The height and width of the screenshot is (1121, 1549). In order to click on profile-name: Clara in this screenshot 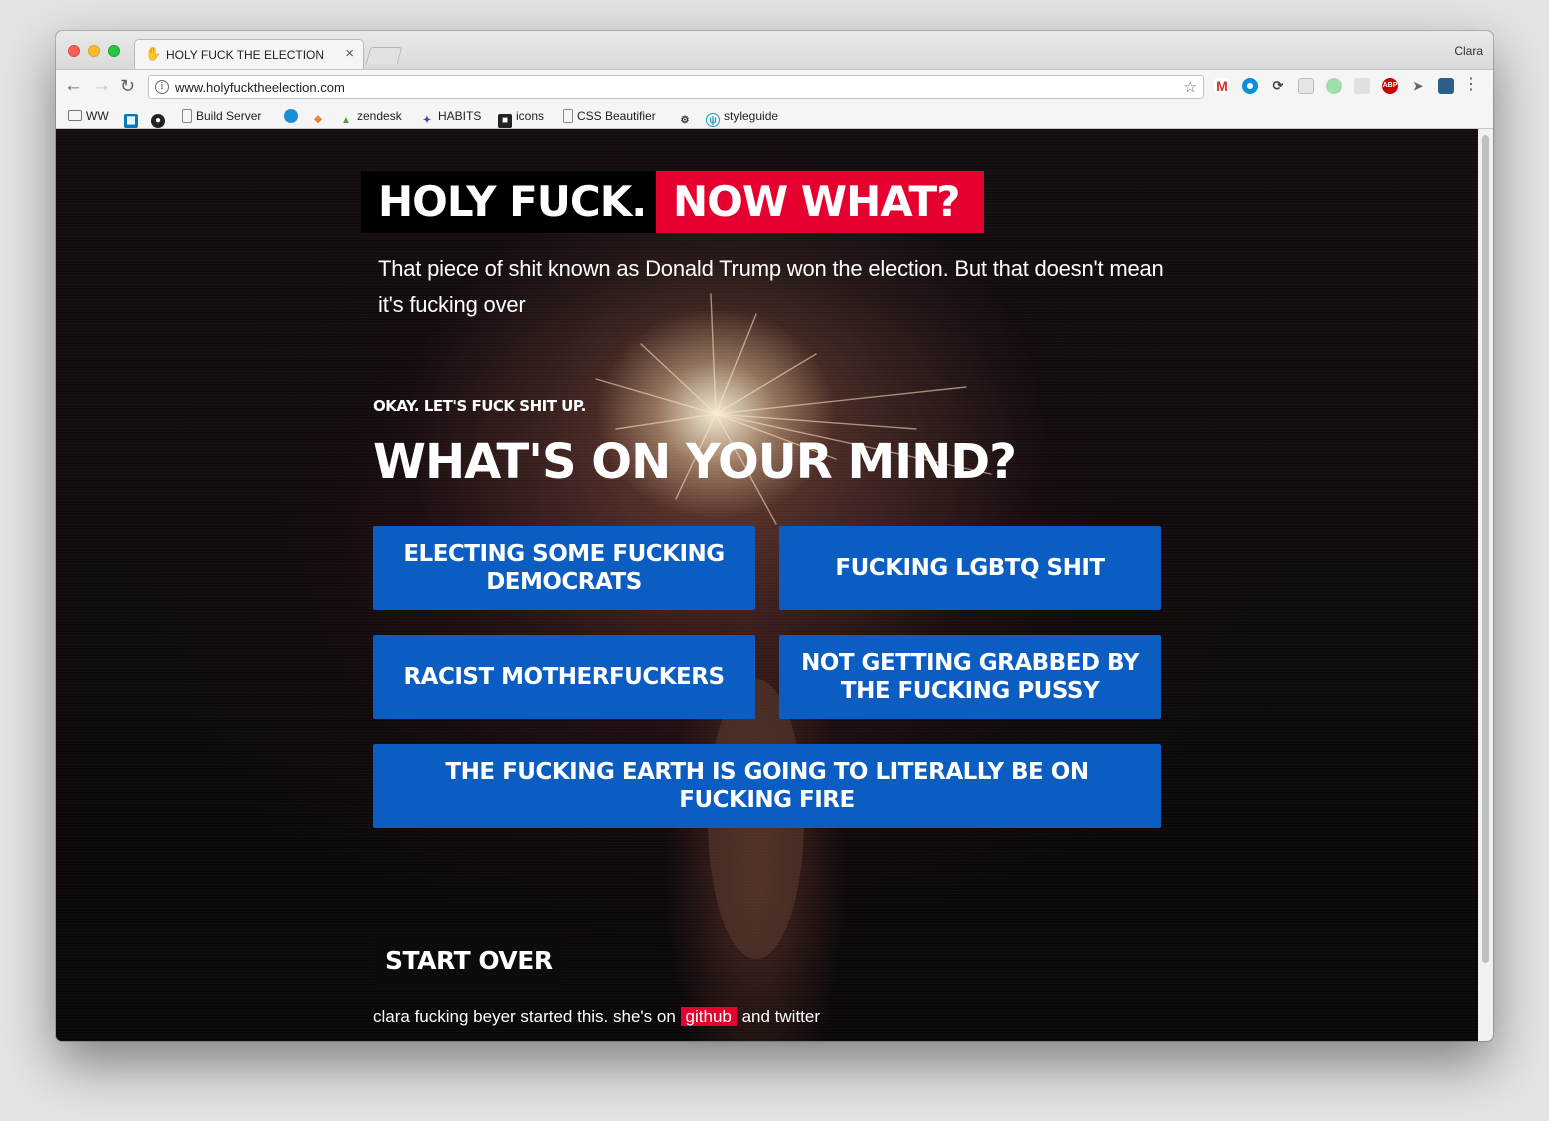, I will do `click(1468, 51)`.